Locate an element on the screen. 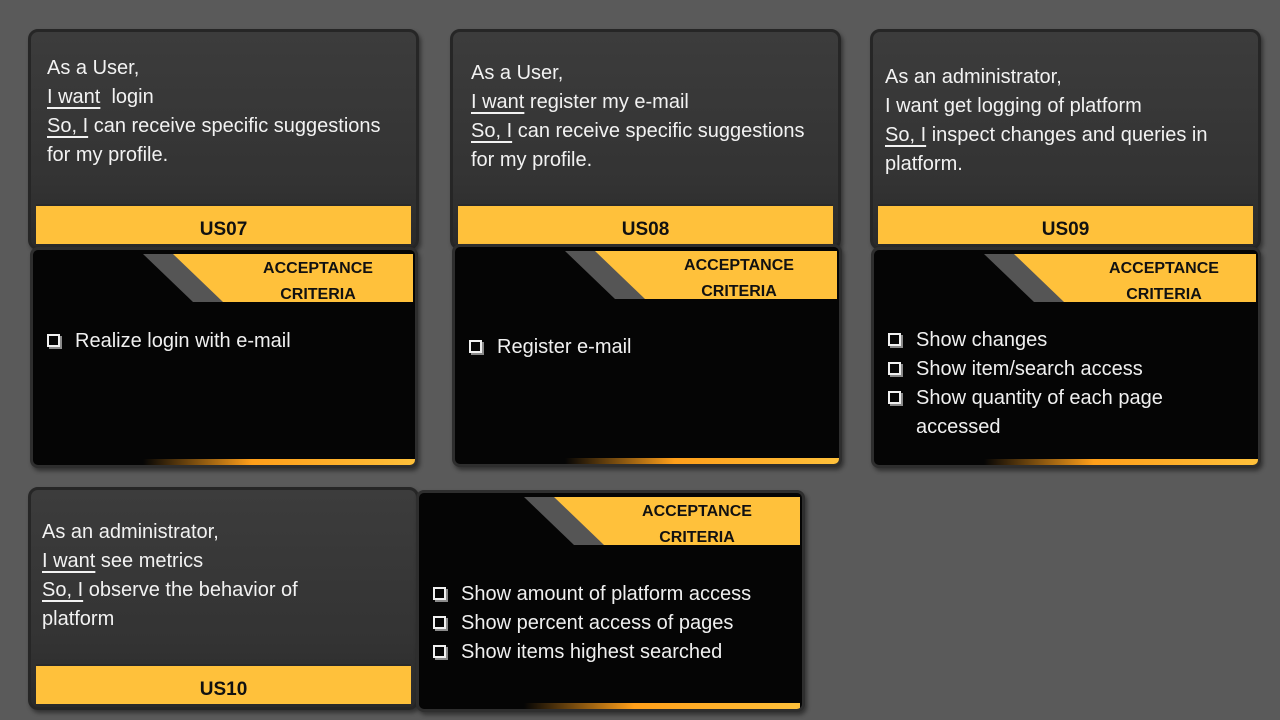 The height and width of the screenshot is (720, 1280). story-line: I want register my e-mail is located at coordinates (580, 102).